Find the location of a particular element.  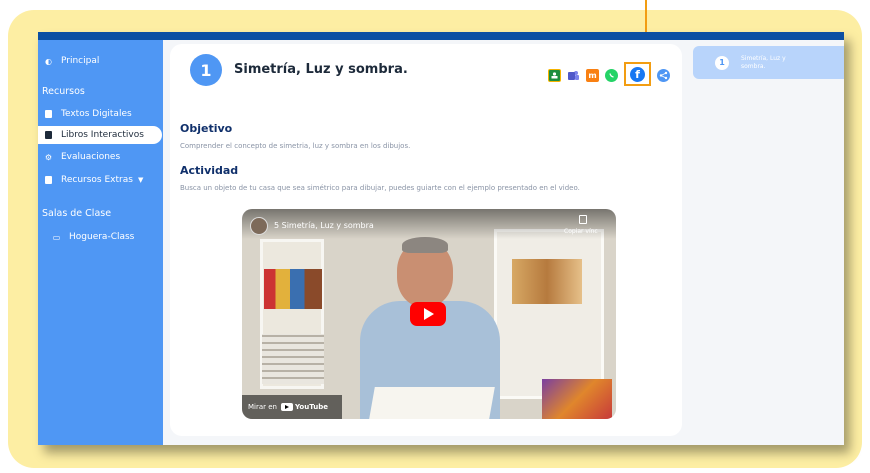

sidebar-item-principal: ◐ Principal is located at coordinates (100, 61).